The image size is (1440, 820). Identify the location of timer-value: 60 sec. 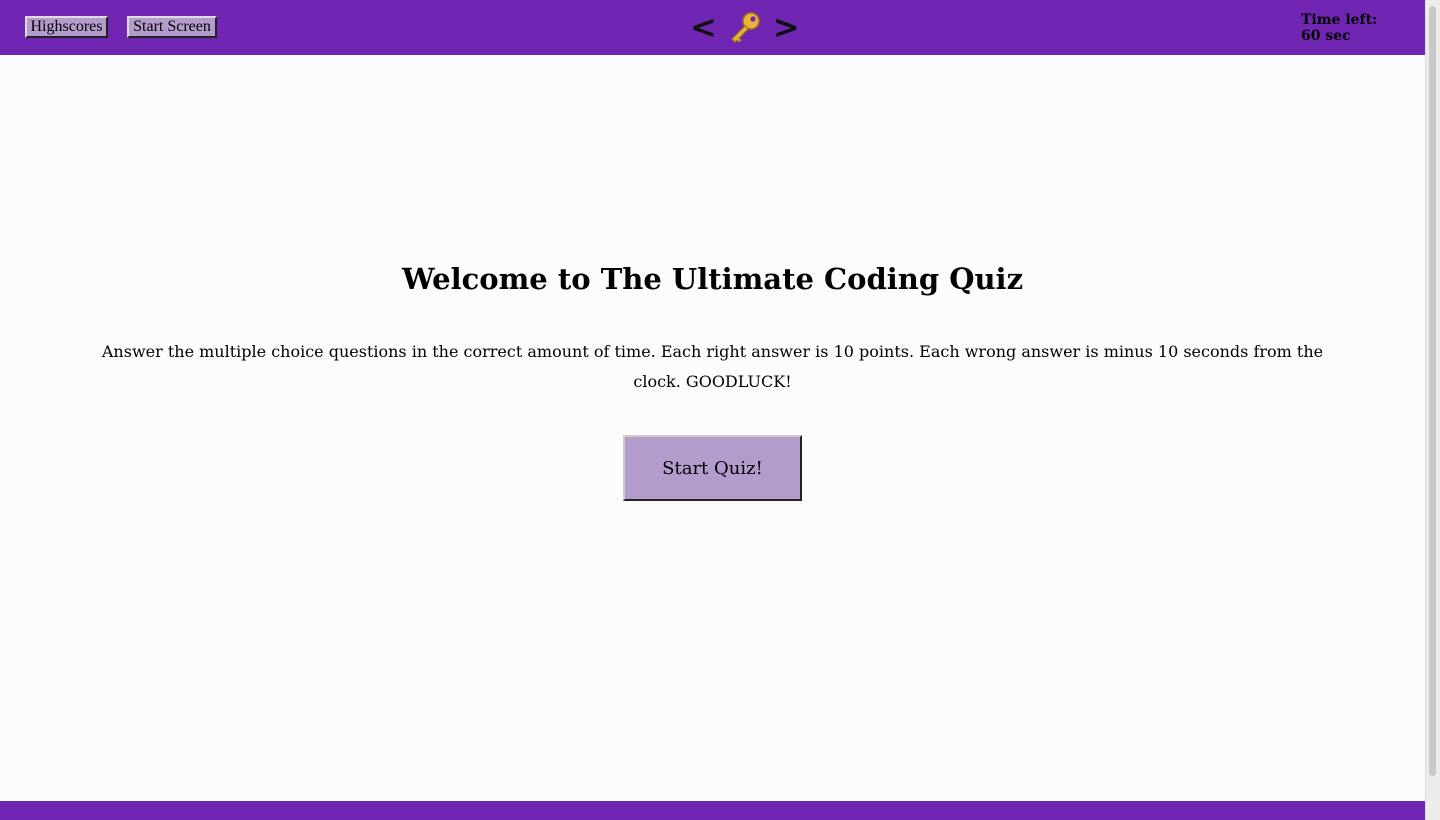
(1326, 36).